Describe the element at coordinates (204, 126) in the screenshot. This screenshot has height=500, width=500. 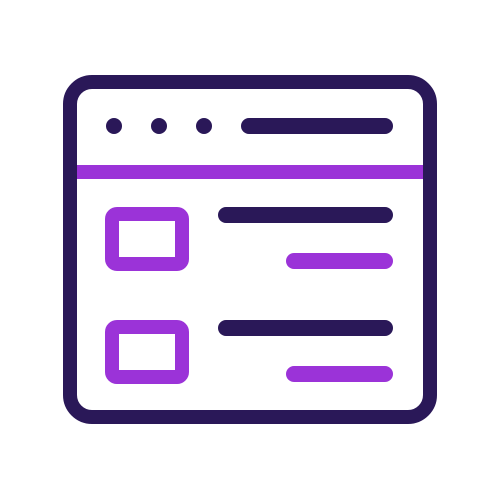
I see `window-dot-3-icon` at that location.